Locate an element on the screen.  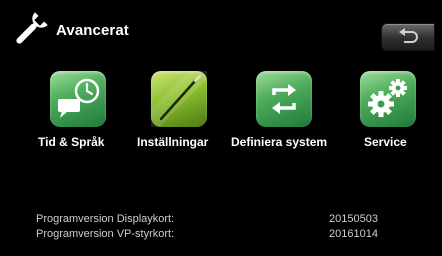
menu-item-installningar is located at coordinates (179, 99).